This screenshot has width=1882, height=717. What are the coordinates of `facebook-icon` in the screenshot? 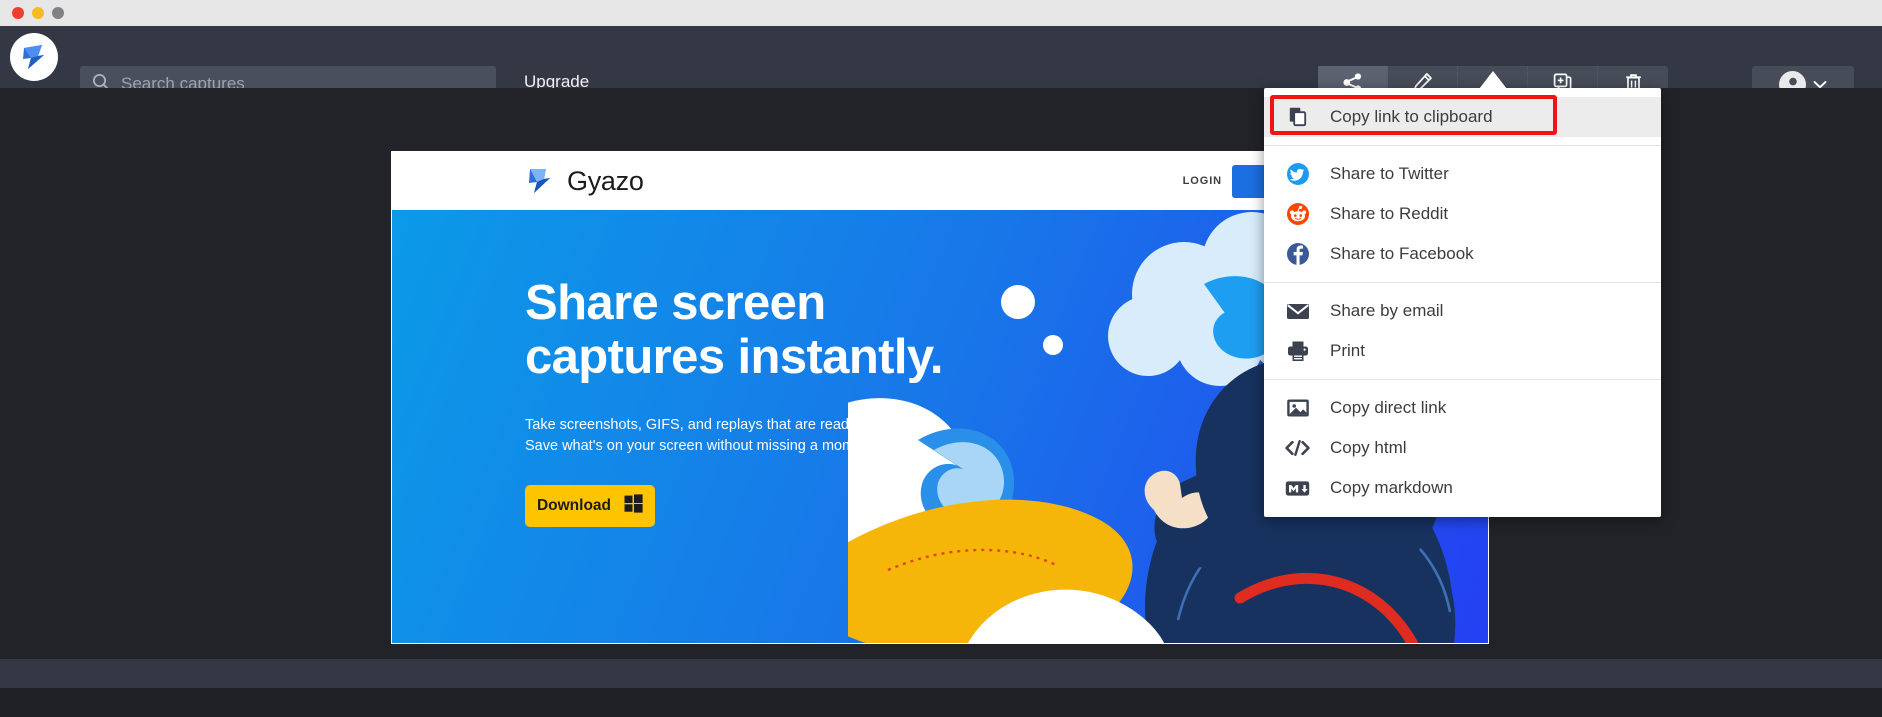 It's located at (1297, 254).